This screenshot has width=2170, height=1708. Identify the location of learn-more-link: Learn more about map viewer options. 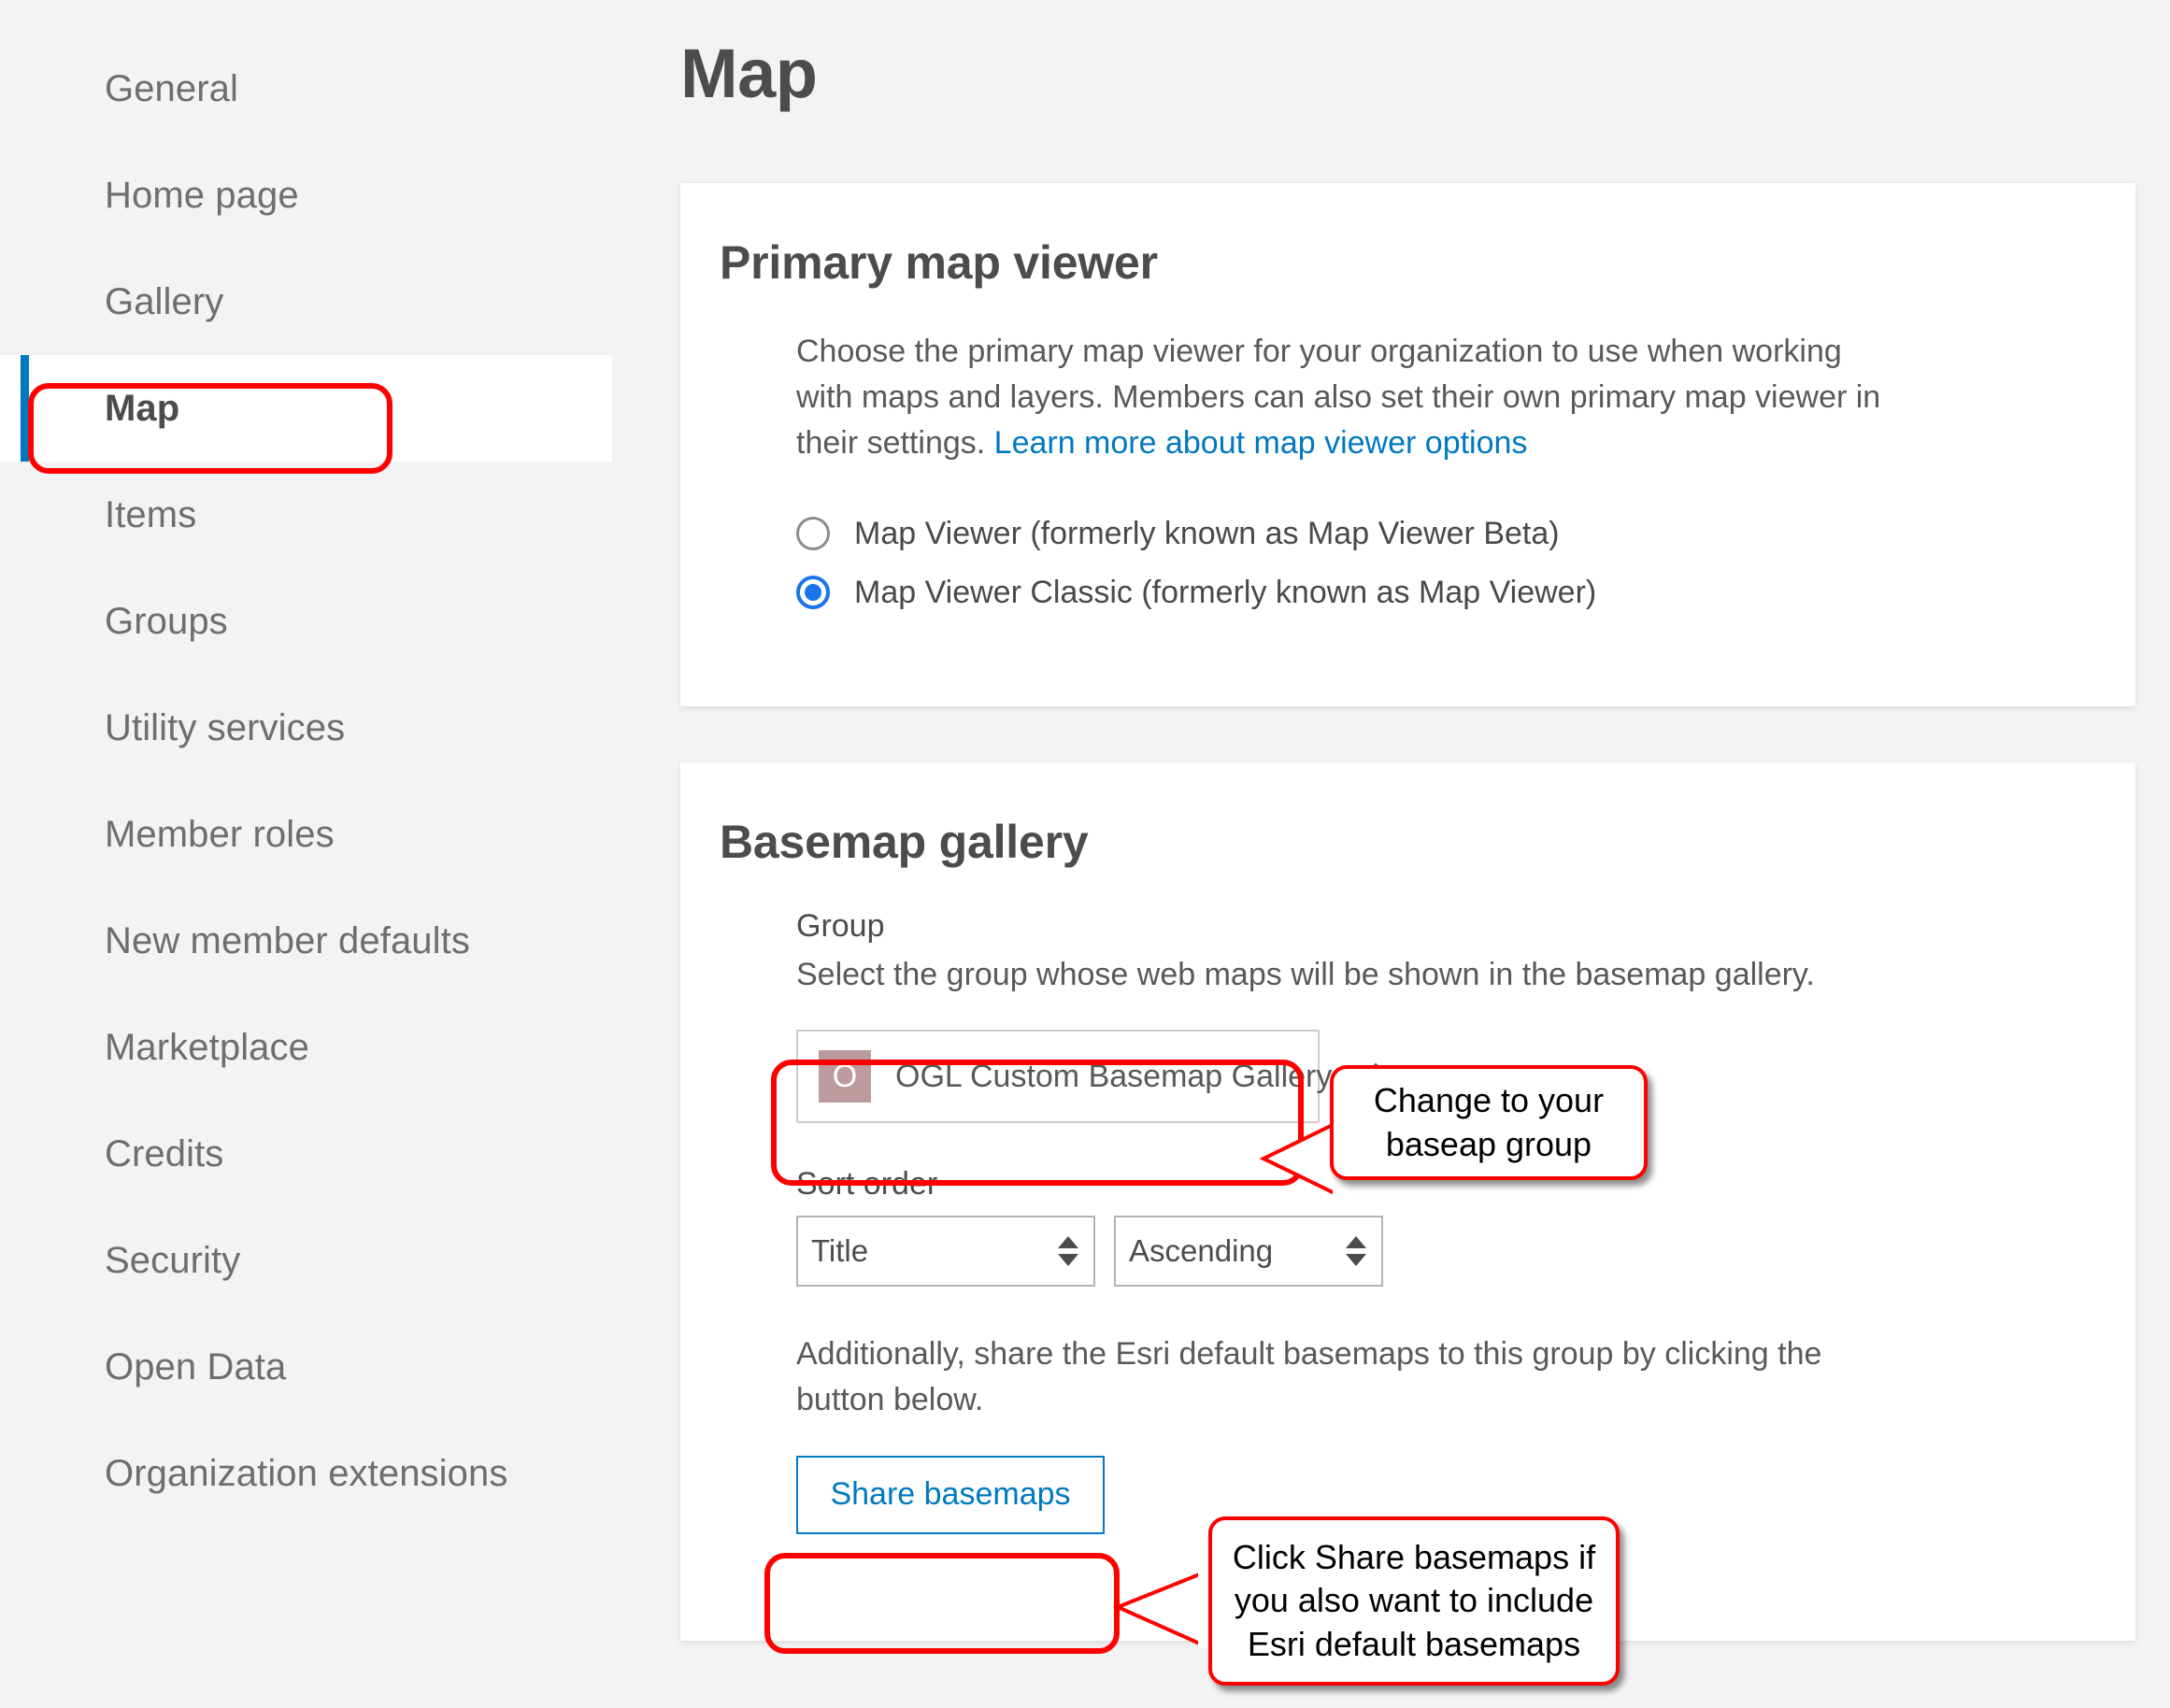
(1261, 443).